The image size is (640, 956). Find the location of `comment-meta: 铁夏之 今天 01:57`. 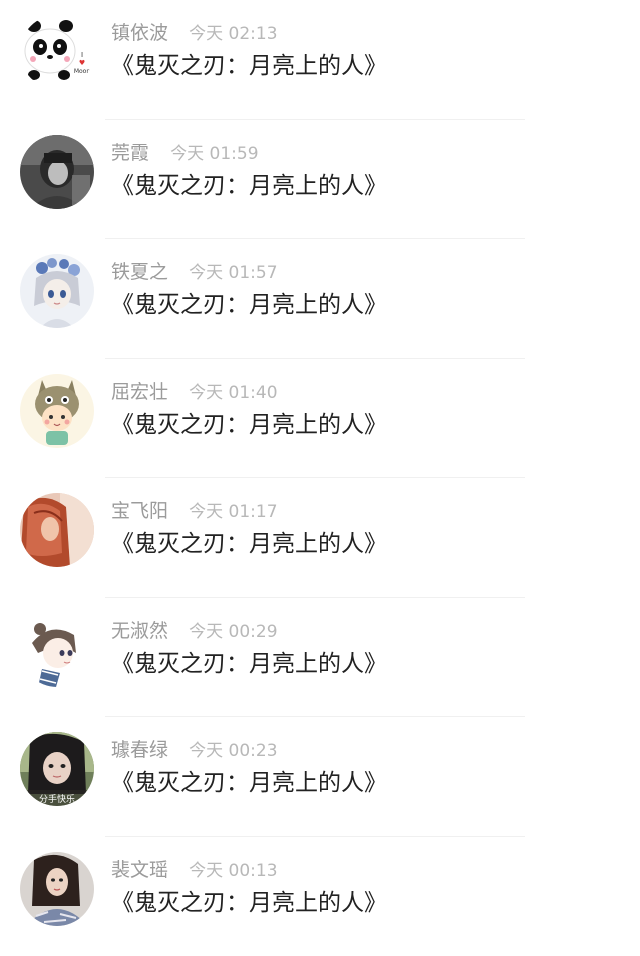

comment-meta: 铁夏之 今天 01:57 is located at coordinates (194, 272).